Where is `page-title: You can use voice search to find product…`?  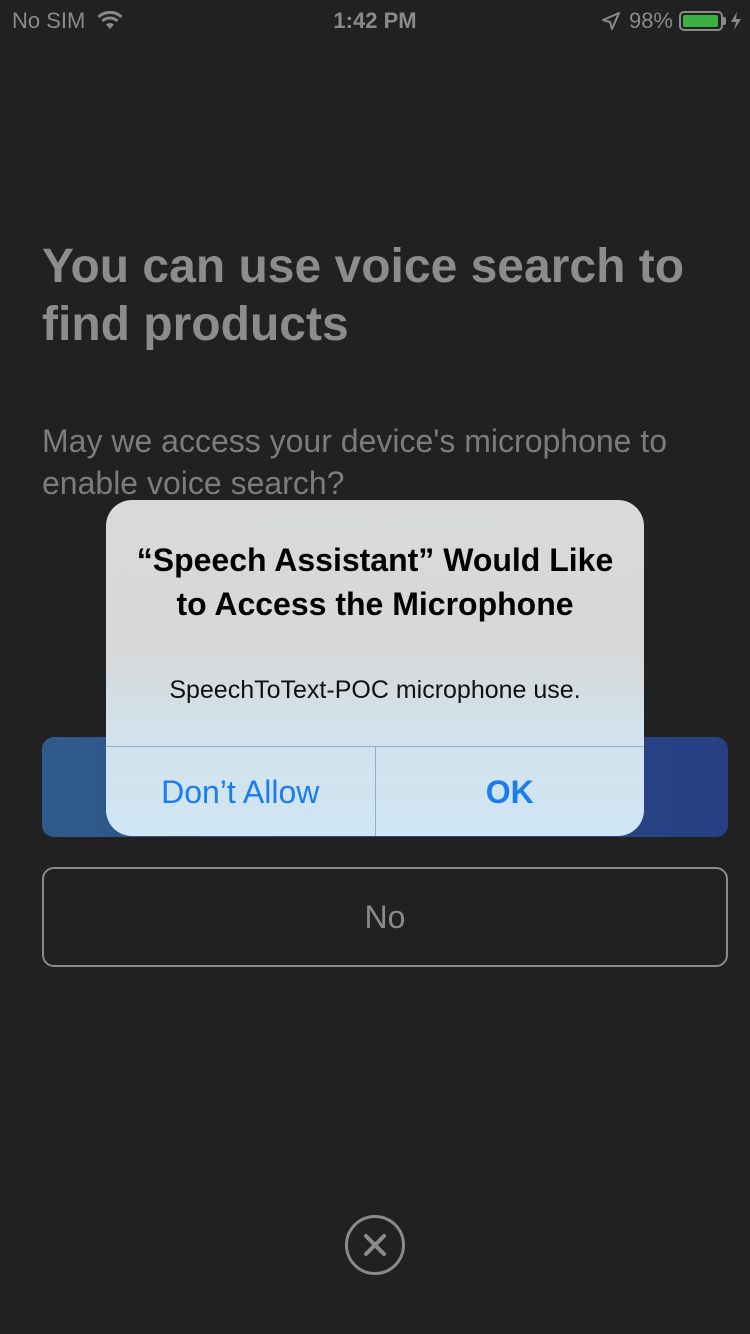 page-title: You can use voice search to find product… is located at coordinates (363, 295).